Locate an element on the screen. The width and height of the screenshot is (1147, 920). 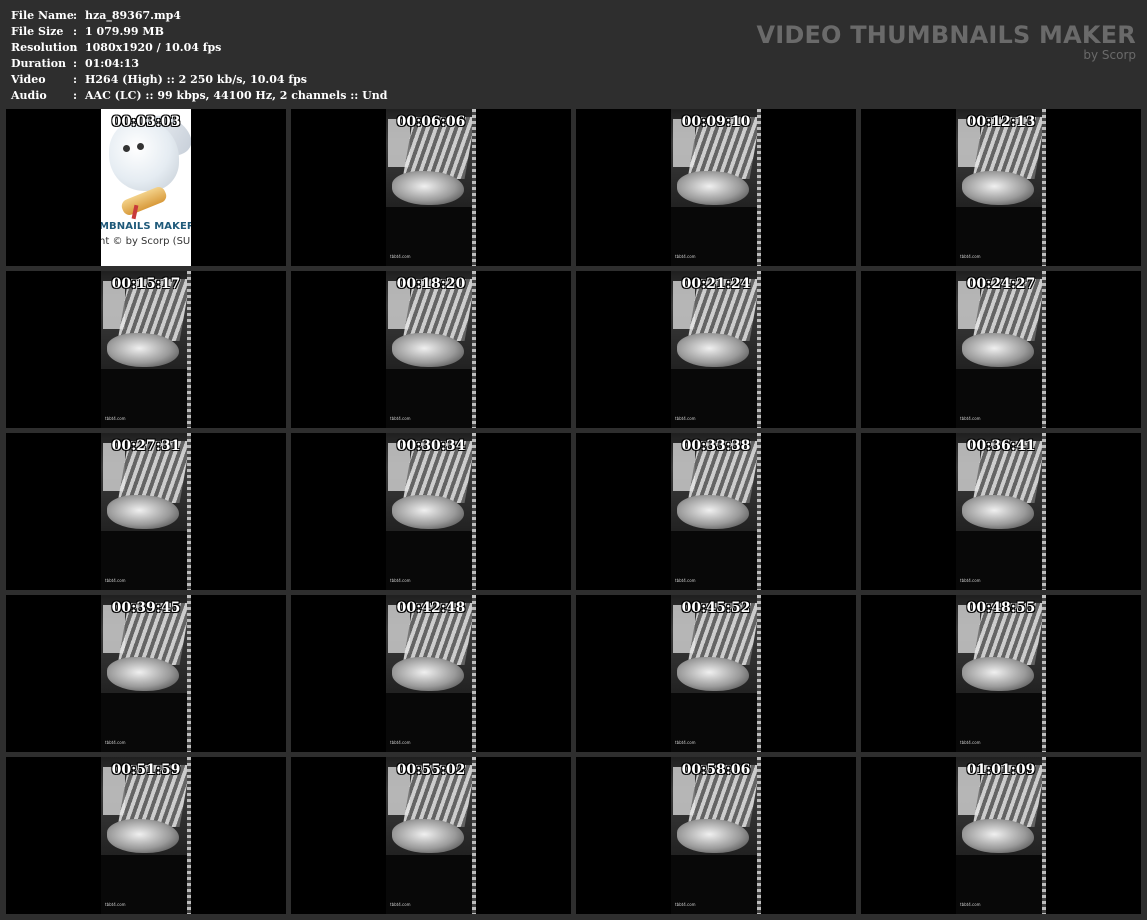
thumbnail-cell: tbbt4.com 00:15:17 is located at coordinates (146, 349).